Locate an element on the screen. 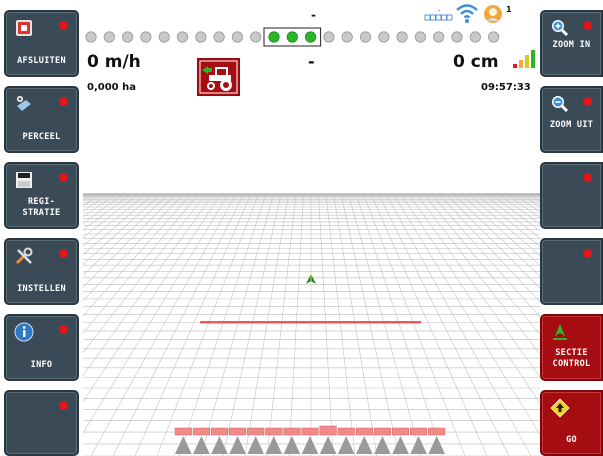  zoom-in-icon is located at coordinates (560, 28).